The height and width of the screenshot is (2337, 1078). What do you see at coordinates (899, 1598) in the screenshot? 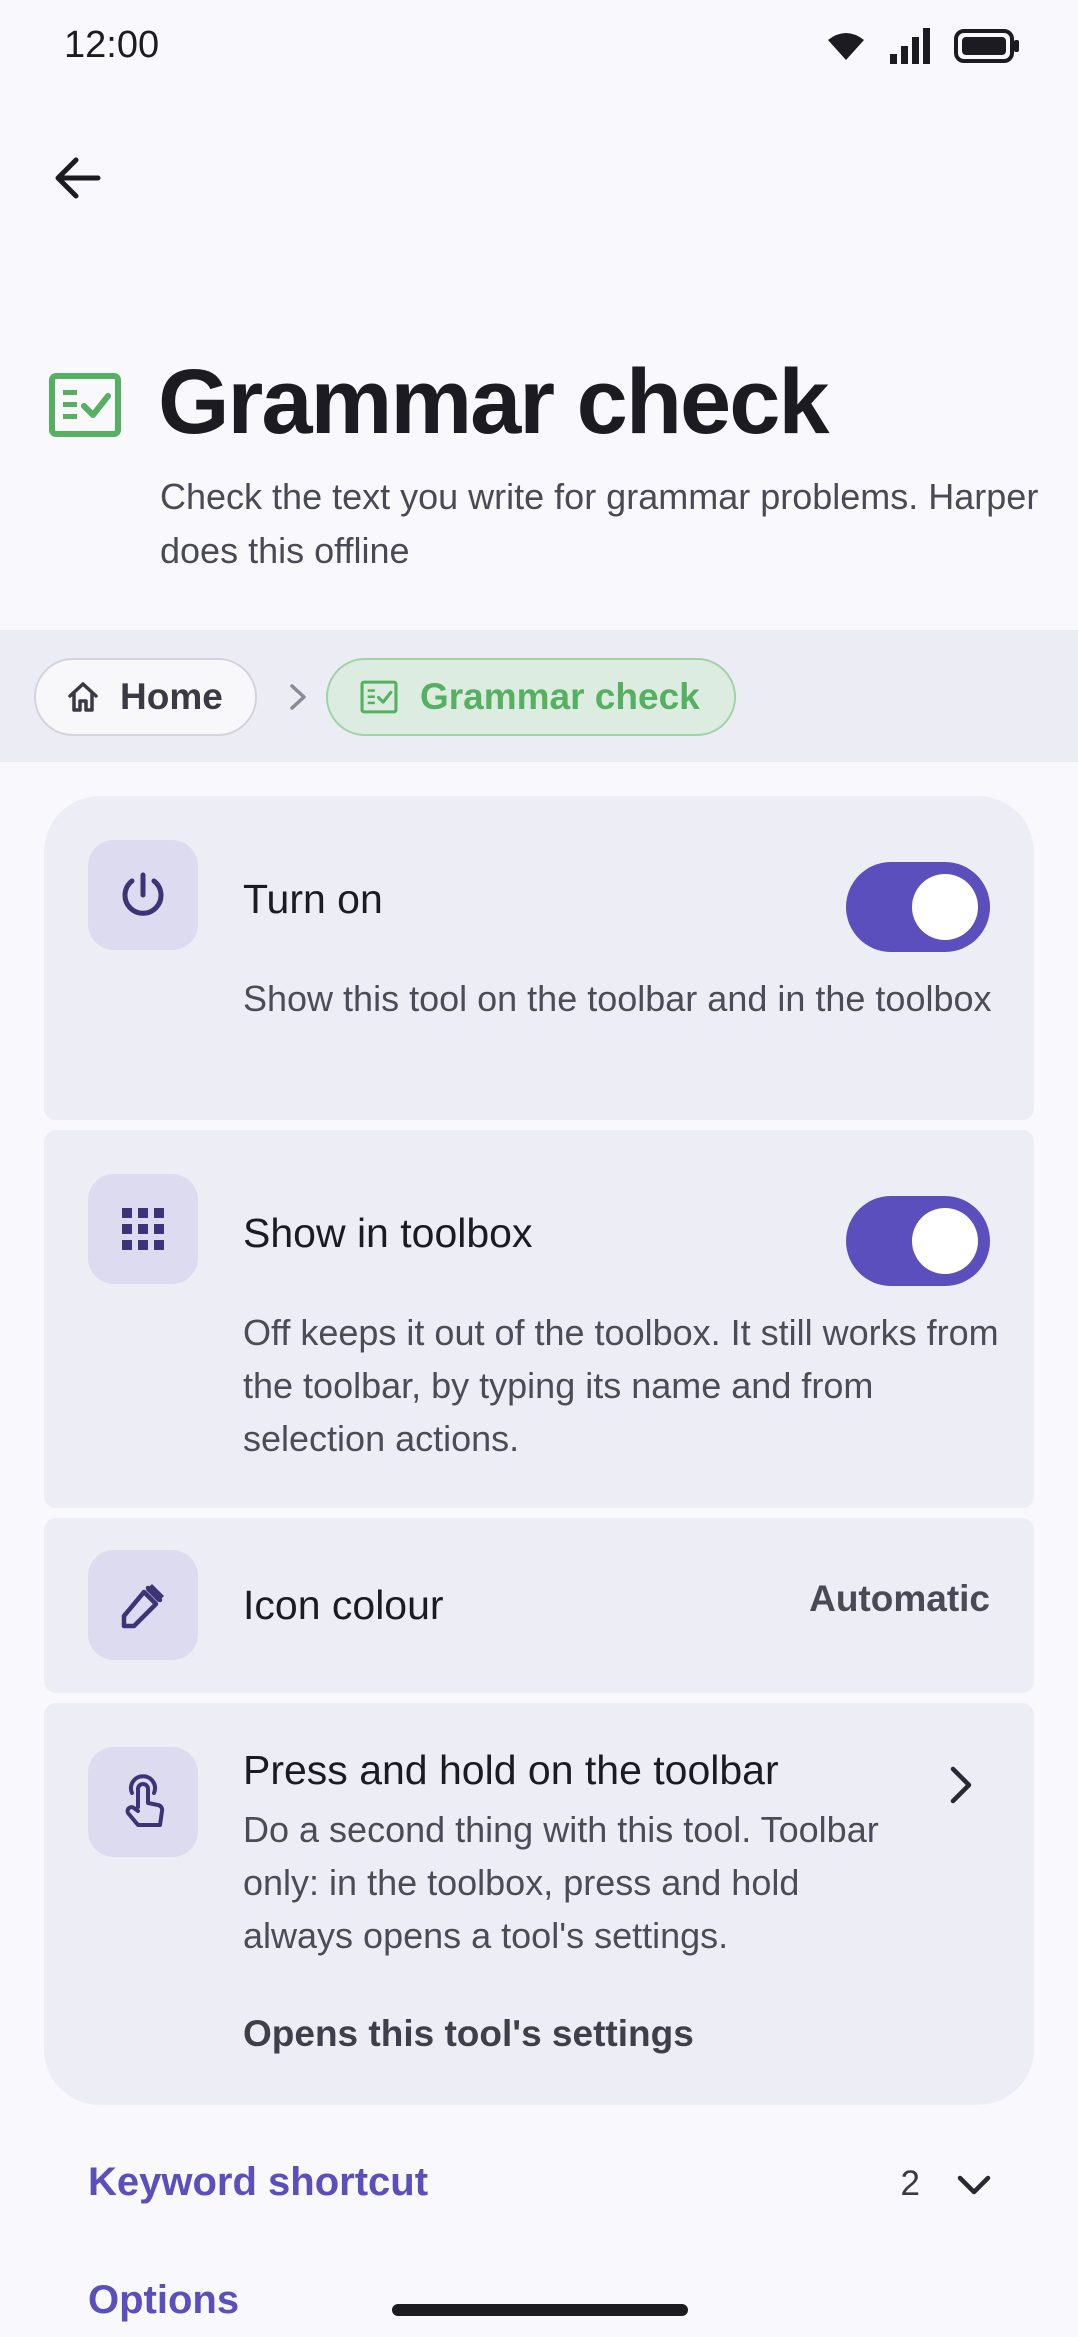
I see `icon-colour-value: Automatic` at bounding box center [899, 1598].